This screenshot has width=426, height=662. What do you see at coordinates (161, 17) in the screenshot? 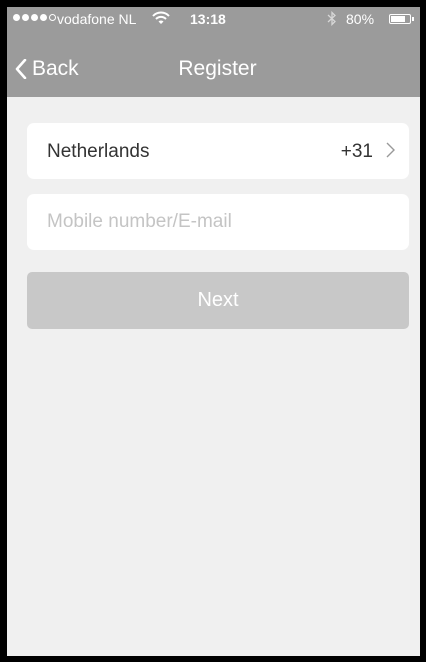
I see `wifi-icon` at bounding box center [161, 17].